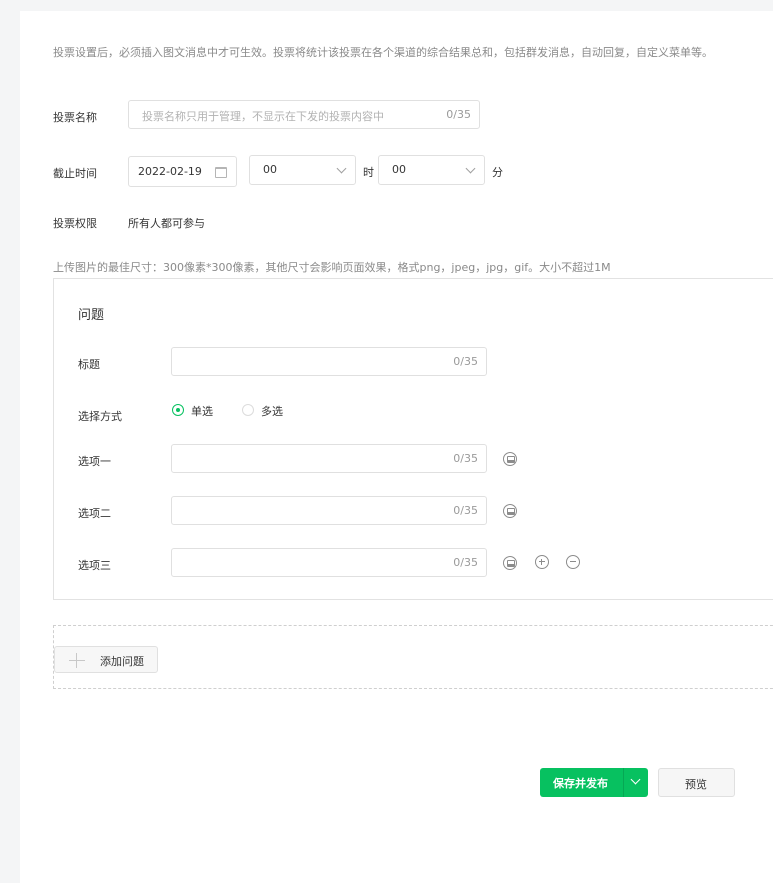 The height and width of the screenshot is (883, 773). Describe the element at coordinates (75, 223) in the screenshot. I see `permission-label: 投票权限` at that location.